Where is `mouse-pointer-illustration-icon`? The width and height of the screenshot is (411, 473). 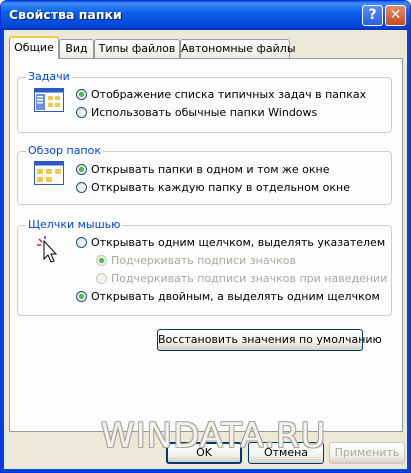
mouse-pointer-illustration-icon is located at coordinates (47, 249).